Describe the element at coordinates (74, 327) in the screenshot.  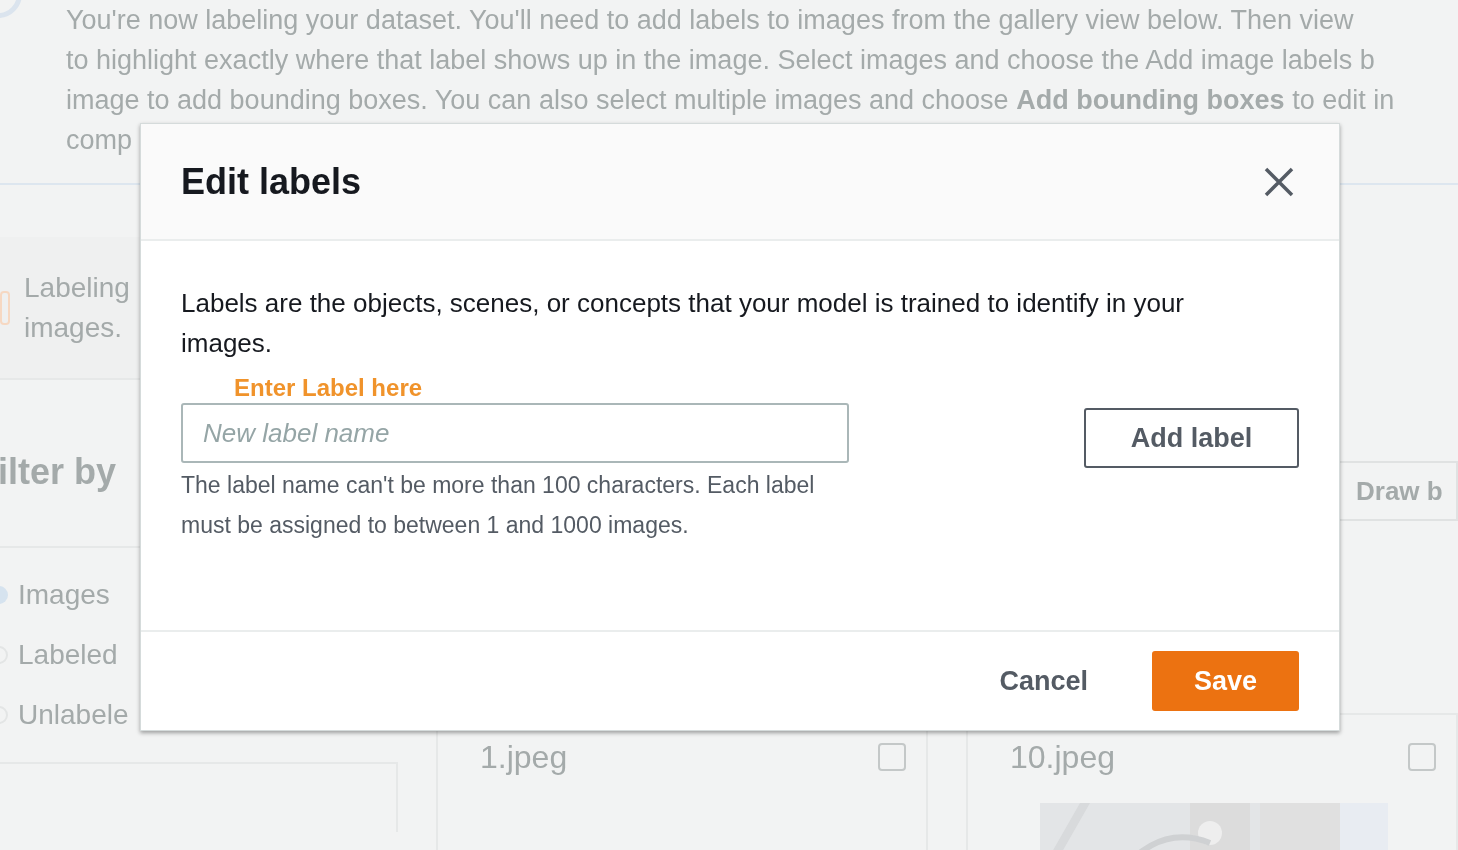
I see `notice-text: images.` at that location.